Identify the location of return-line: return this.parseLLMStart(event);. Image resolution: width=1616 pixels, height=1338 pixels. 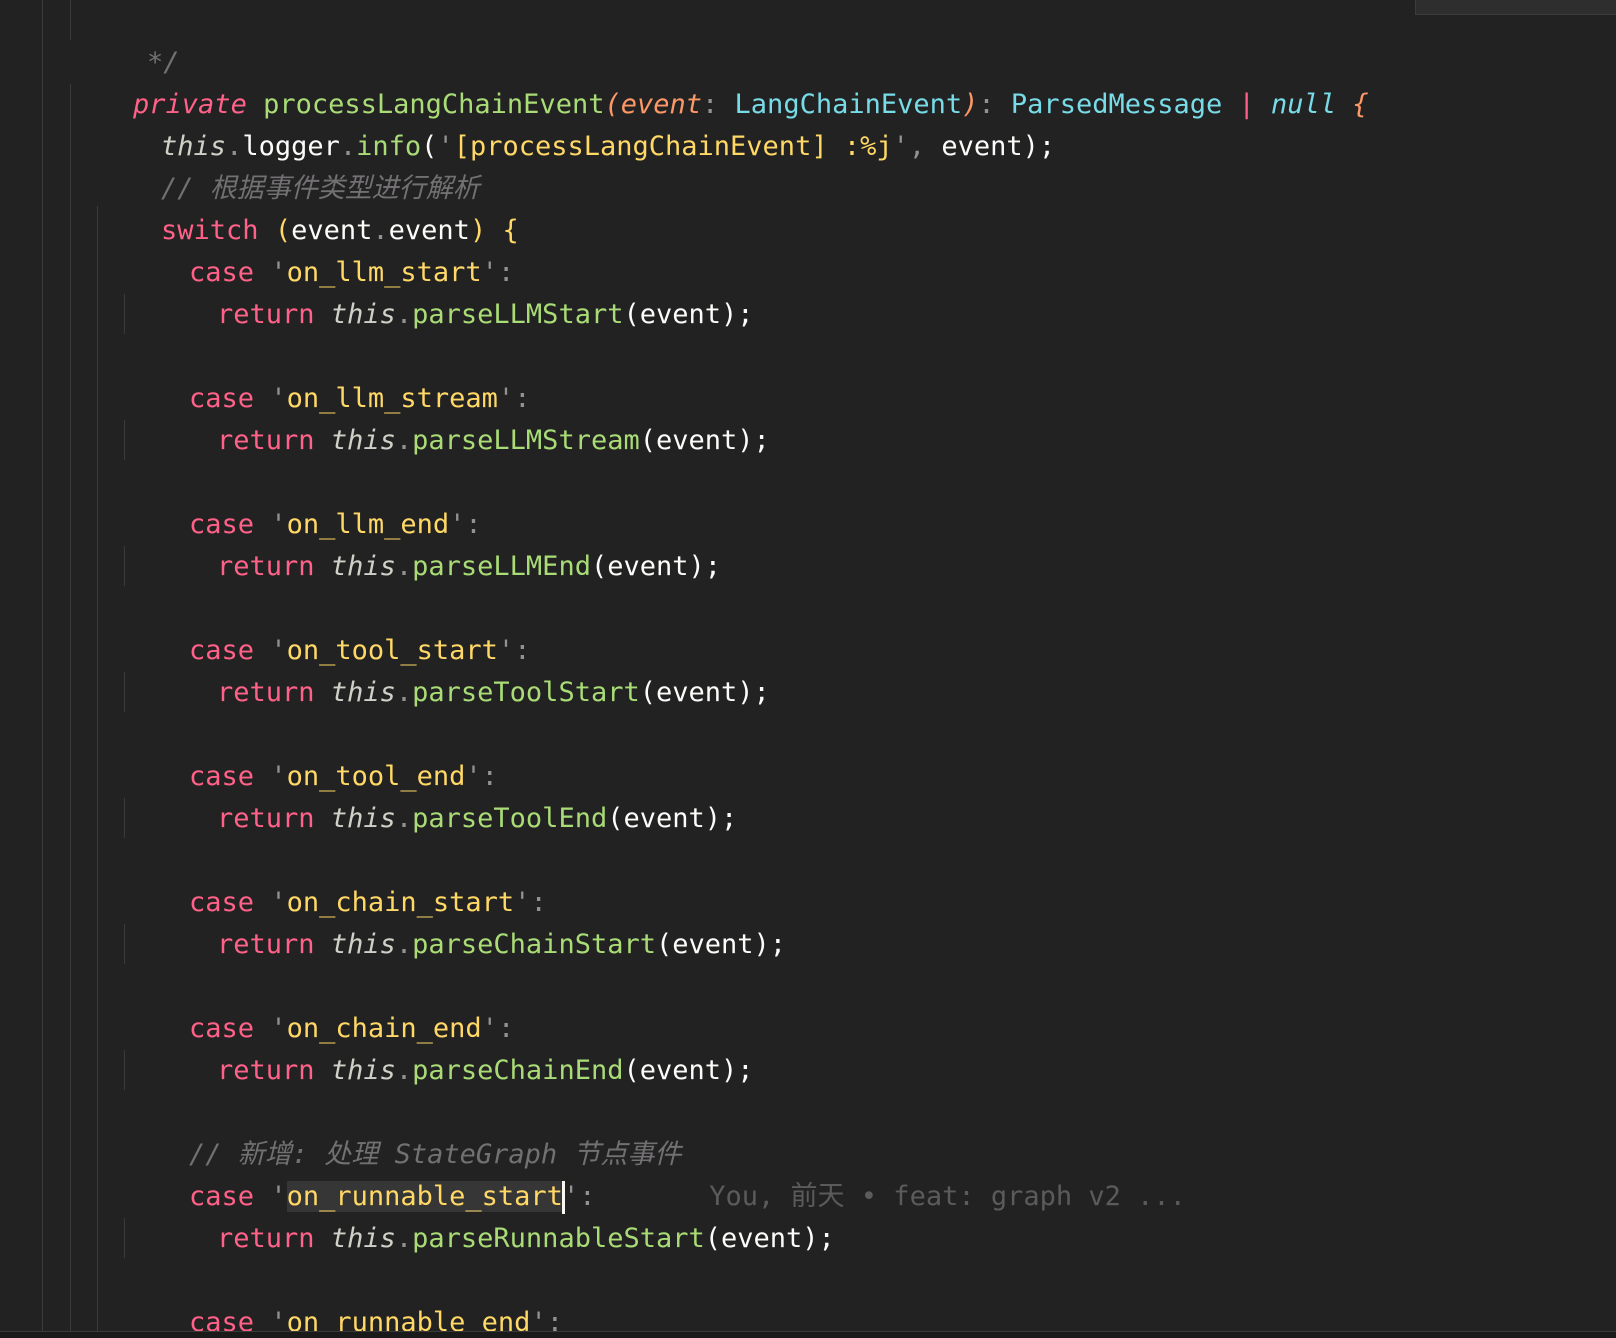
(453, 291).